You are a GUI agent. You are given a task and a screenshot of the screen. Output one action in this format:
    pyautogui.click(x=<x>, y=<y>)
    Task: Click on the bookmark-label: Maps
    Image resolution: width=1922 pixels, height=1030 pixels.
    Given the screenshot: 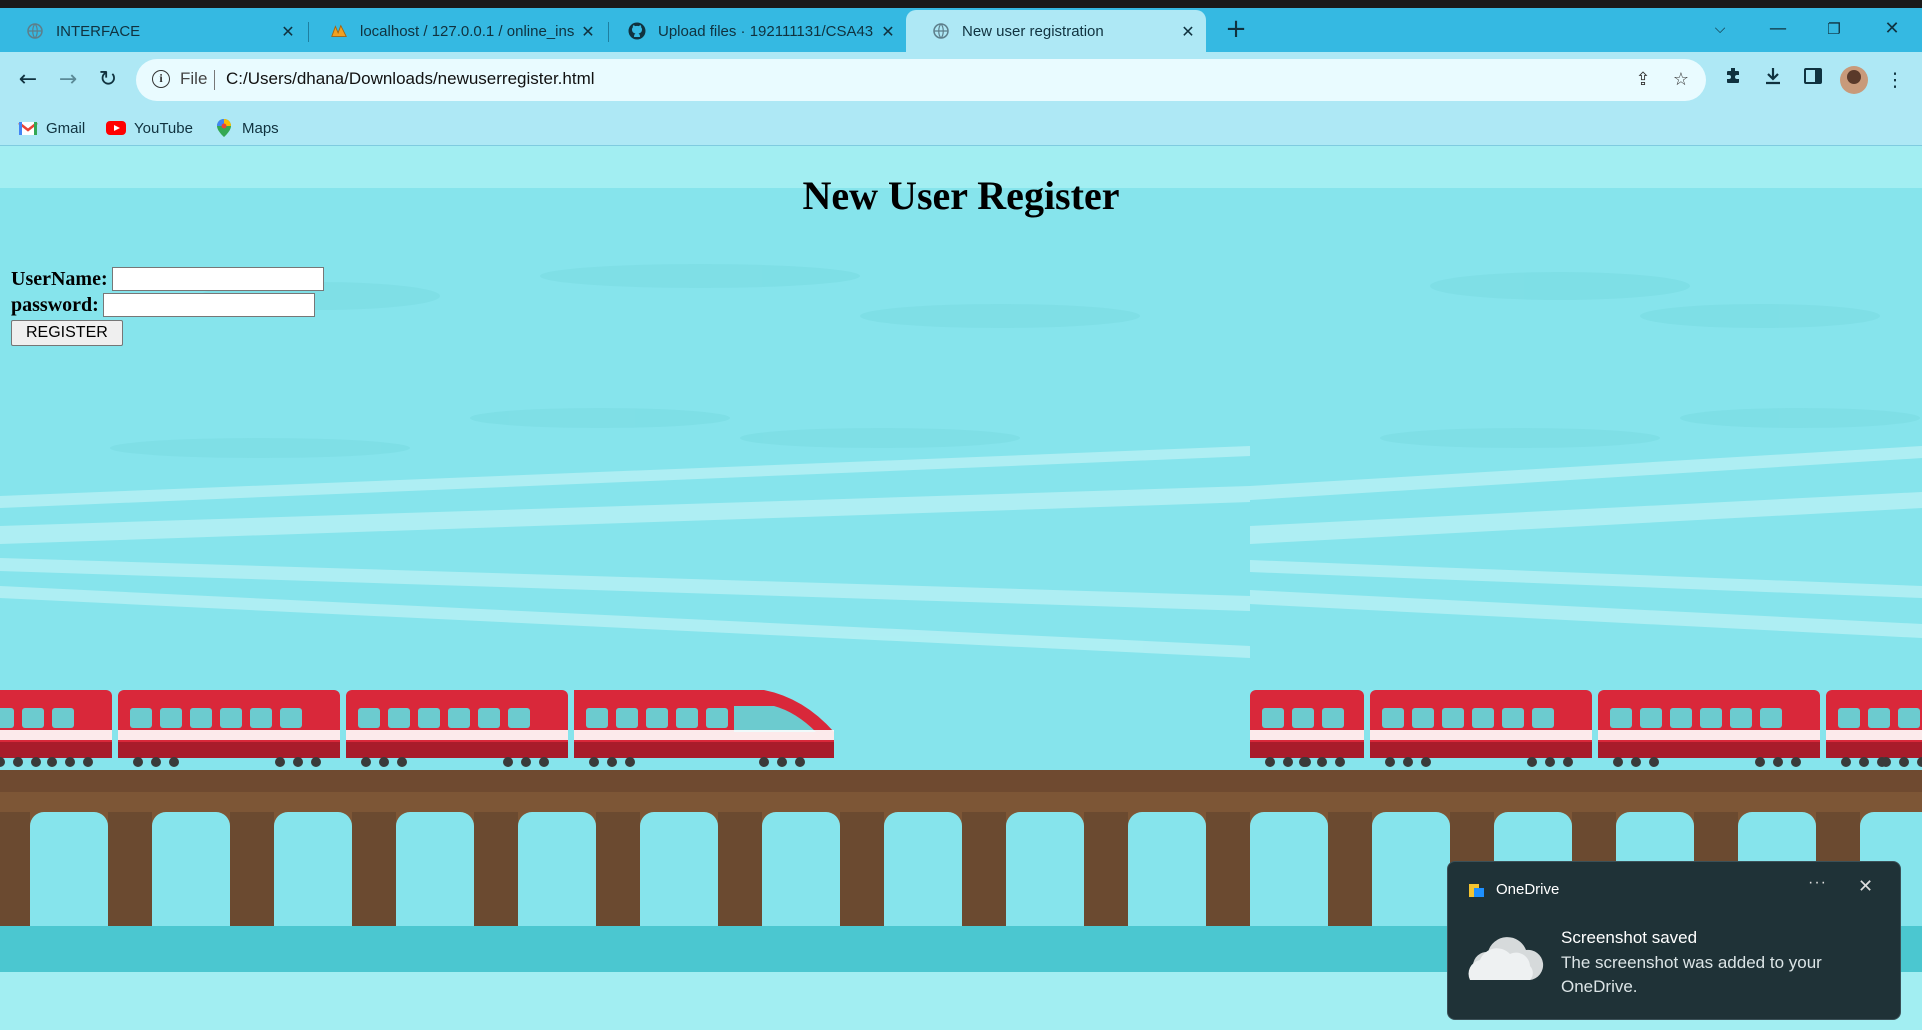 What is the action you would take?
    pyautogui.click(x=260, y=128)
    